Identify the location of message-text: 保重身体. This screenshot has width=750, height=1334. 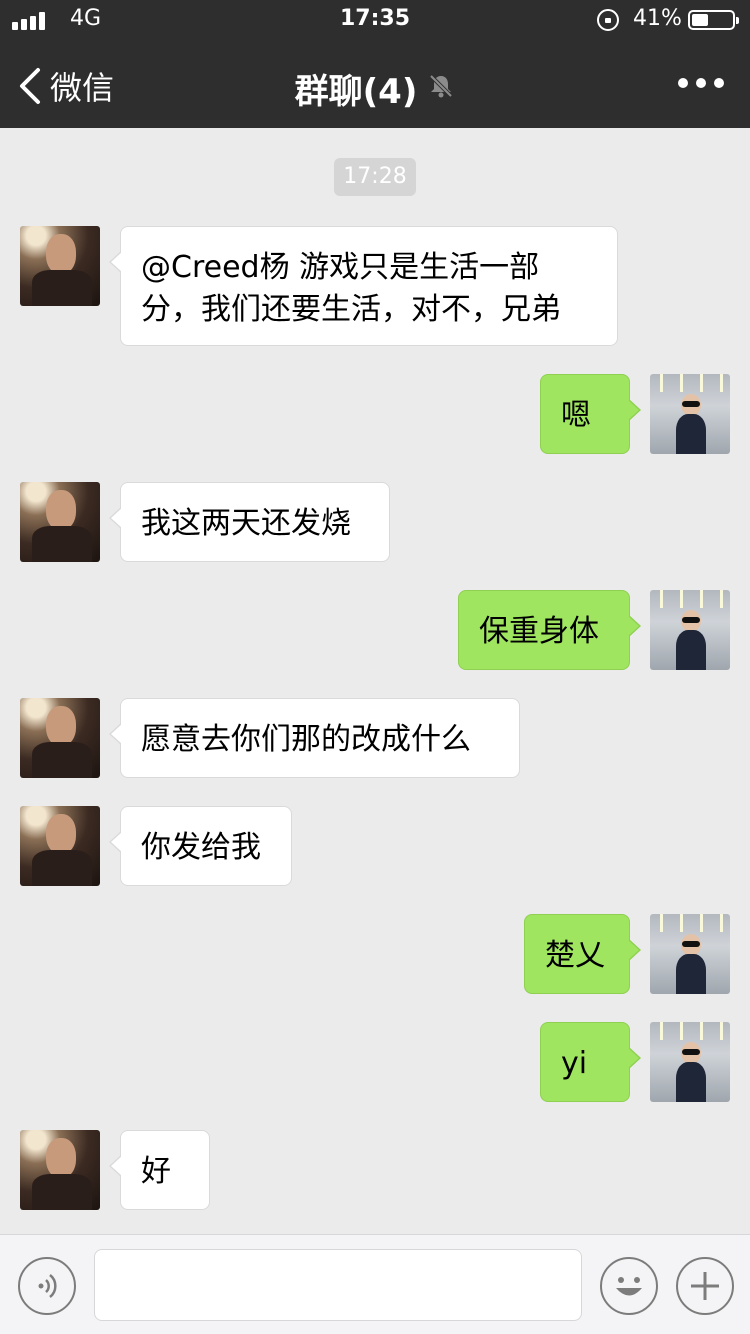
(539, 631).